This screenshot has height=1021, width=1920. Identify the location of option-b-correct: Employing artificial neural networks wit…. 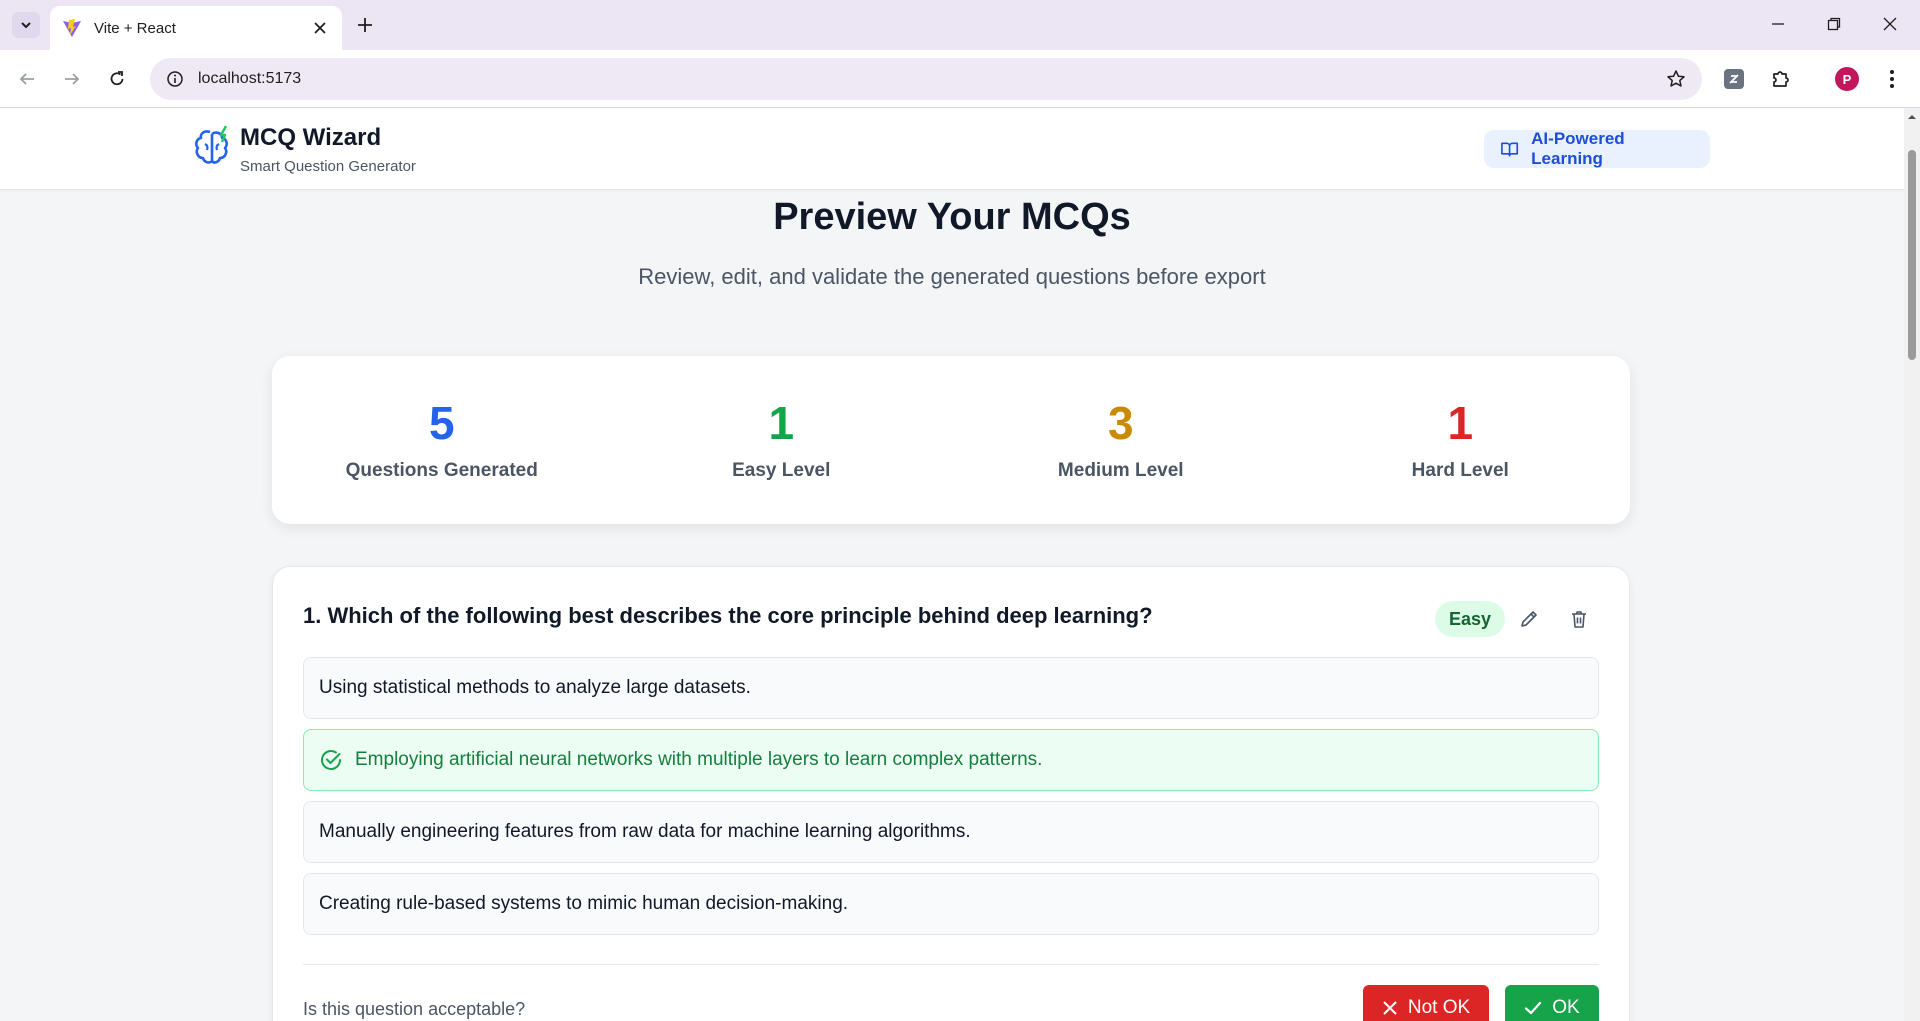
(951, 760).